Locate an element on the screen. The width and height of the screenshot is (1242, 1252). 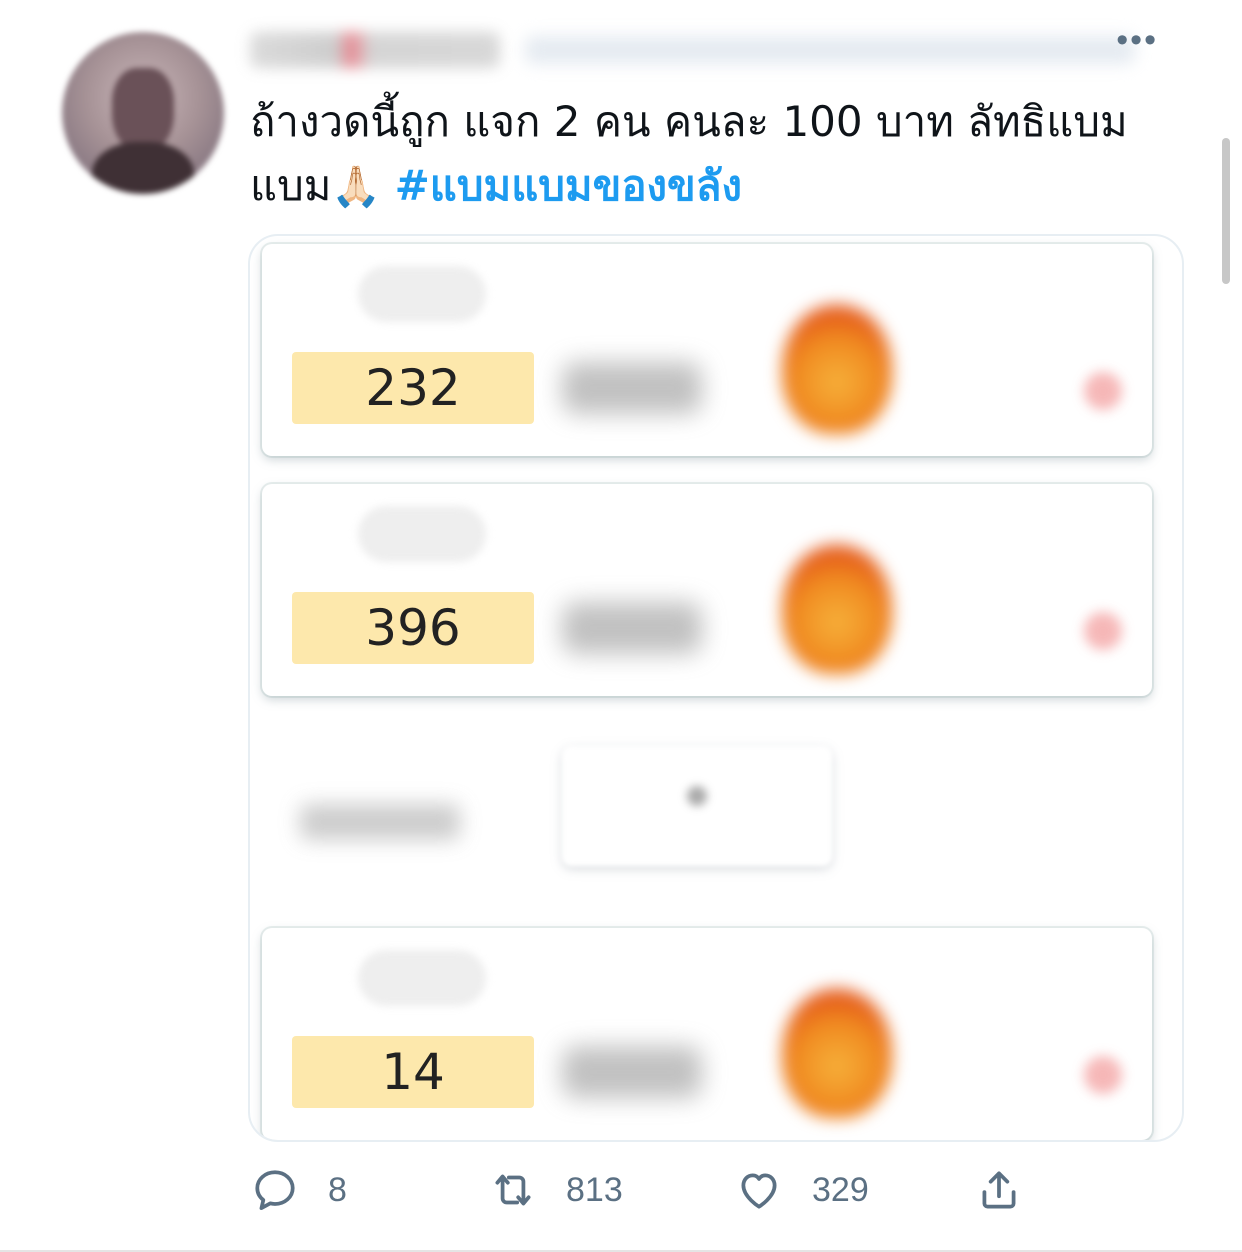
like-button: 329 is located at coordinates (801, 1190).